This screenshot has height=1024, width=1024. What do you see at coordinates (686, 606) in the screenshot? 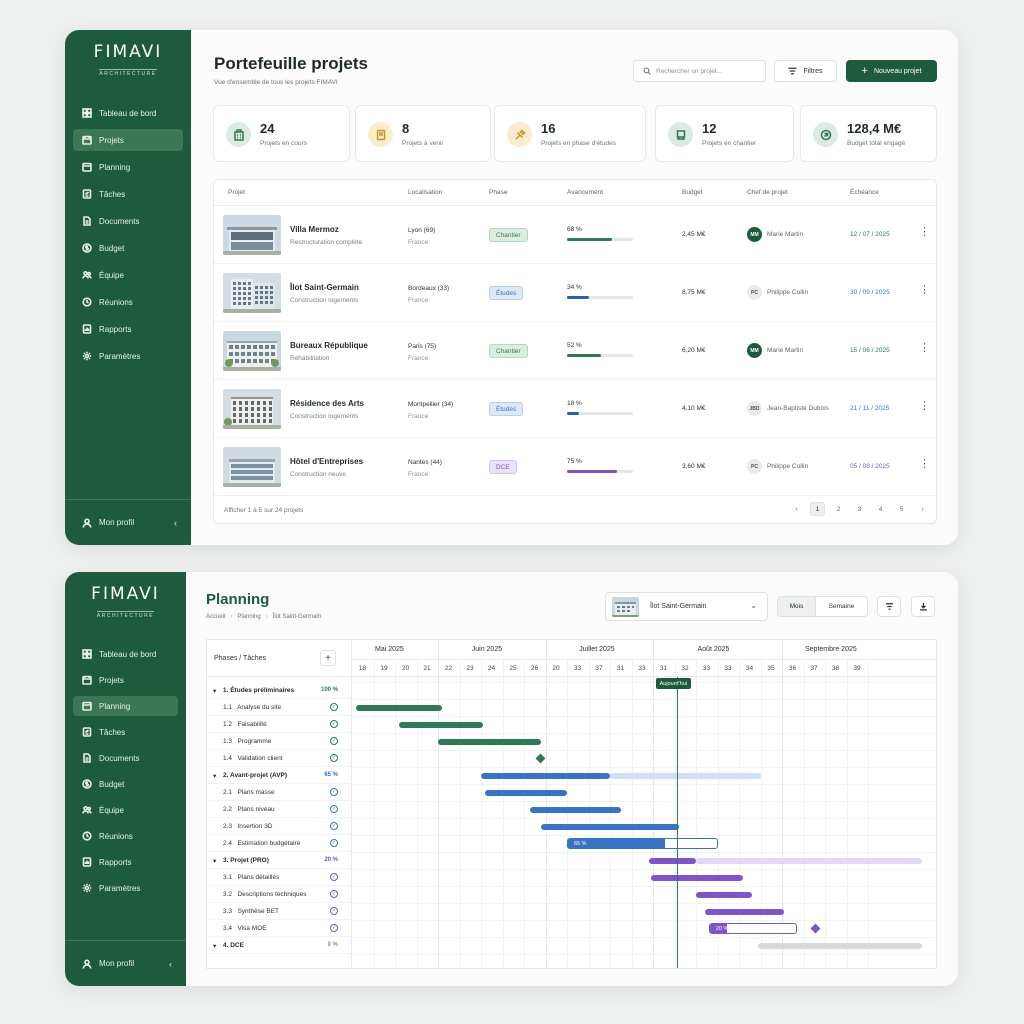
I see `project-select: Îlot Saint-Germain ⌄` at bounding box center [686, 606].